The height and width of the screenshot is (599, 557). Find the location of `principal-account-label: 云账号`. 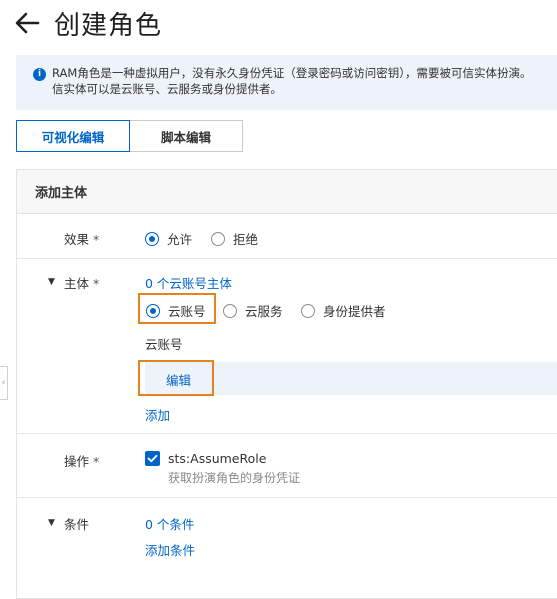

principal-account-label: 云账号 is located at coordinates (187, 311).